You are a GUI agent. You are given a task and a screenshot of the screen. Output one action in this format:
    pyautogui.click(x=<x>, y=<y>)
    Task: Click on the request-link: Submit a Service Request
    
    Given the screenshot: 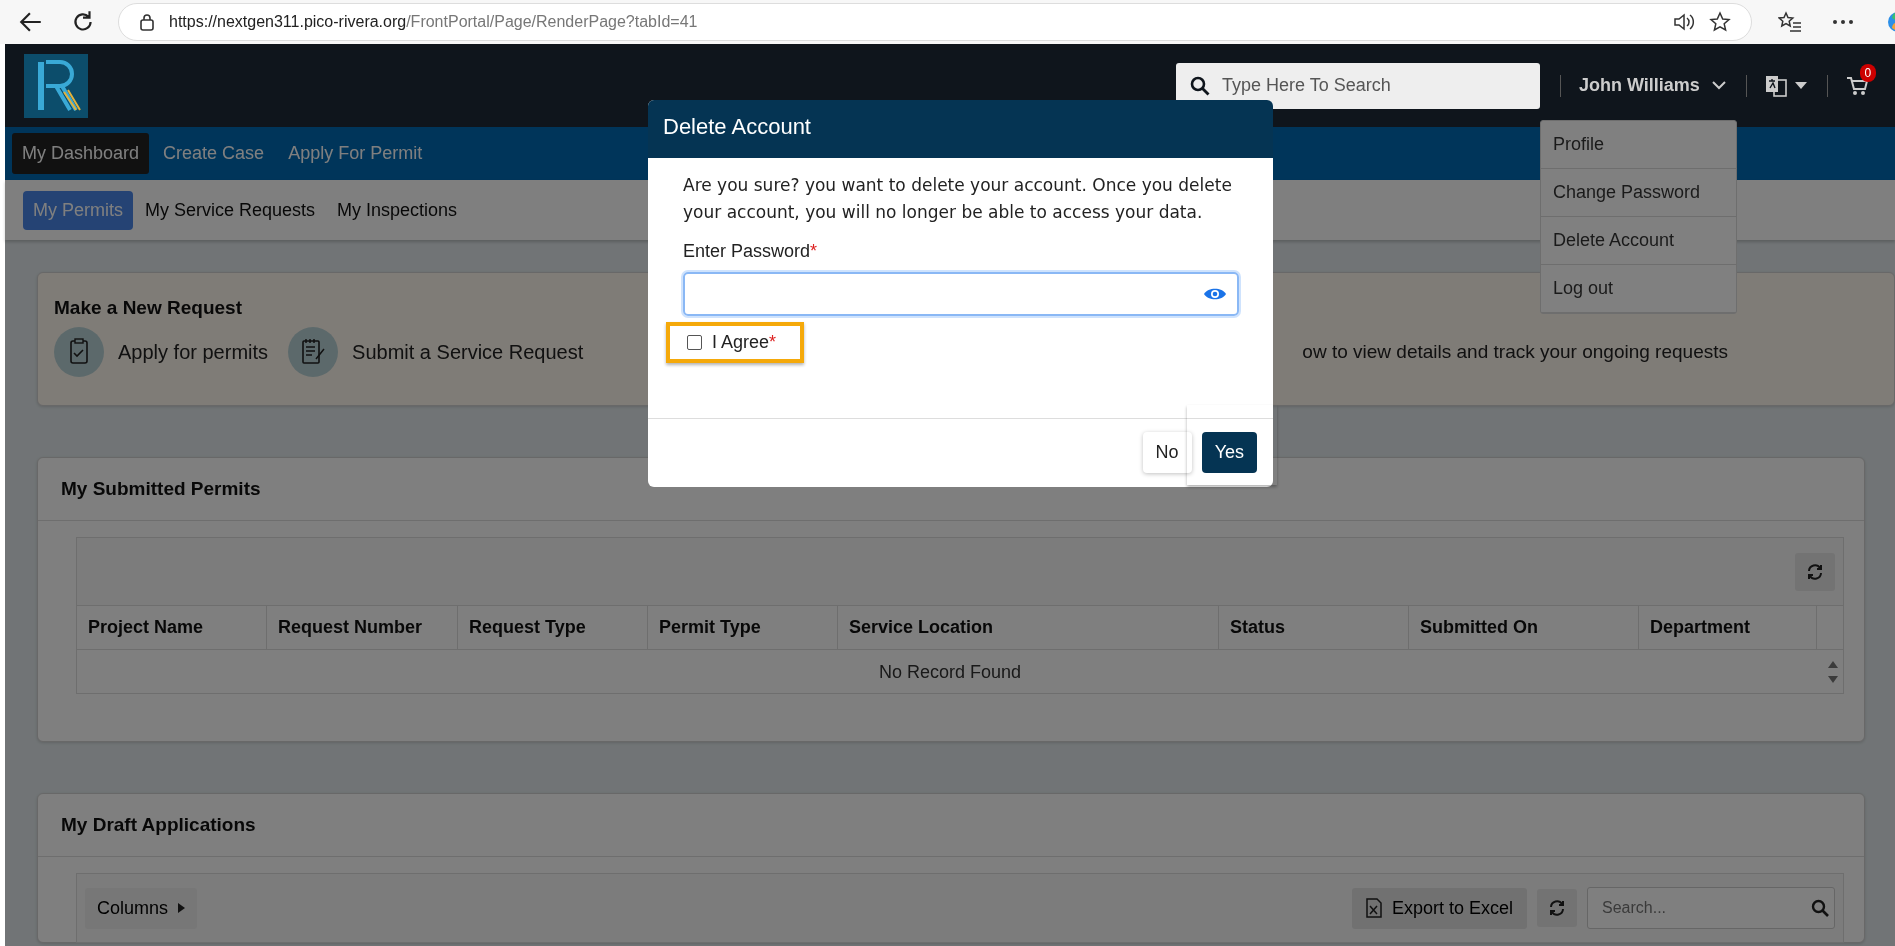 What is the action you would take?
    pyautogui.click(x=436, y=352)
    